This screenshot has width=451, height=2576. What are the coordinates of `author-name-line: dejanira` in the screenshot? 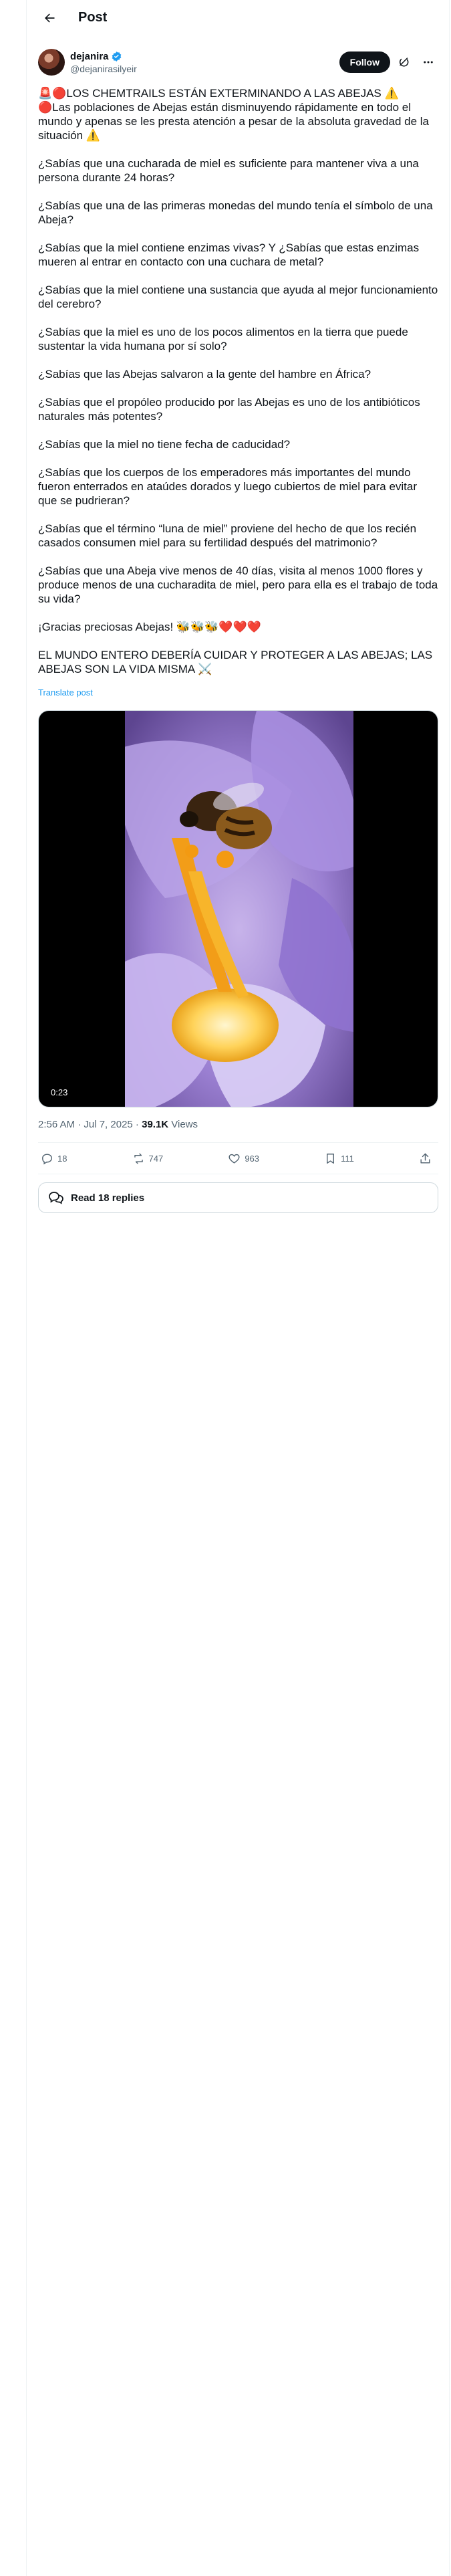 It's located at (103, 56).